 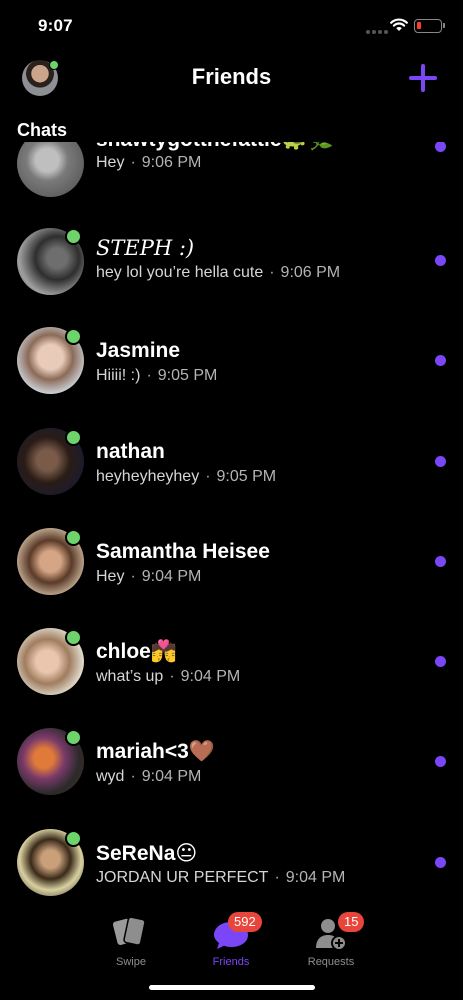 What do you see at coordinates (55, 25) in the screenshot?
I see `status-time: 9:07` at bounding box center [55, 25].